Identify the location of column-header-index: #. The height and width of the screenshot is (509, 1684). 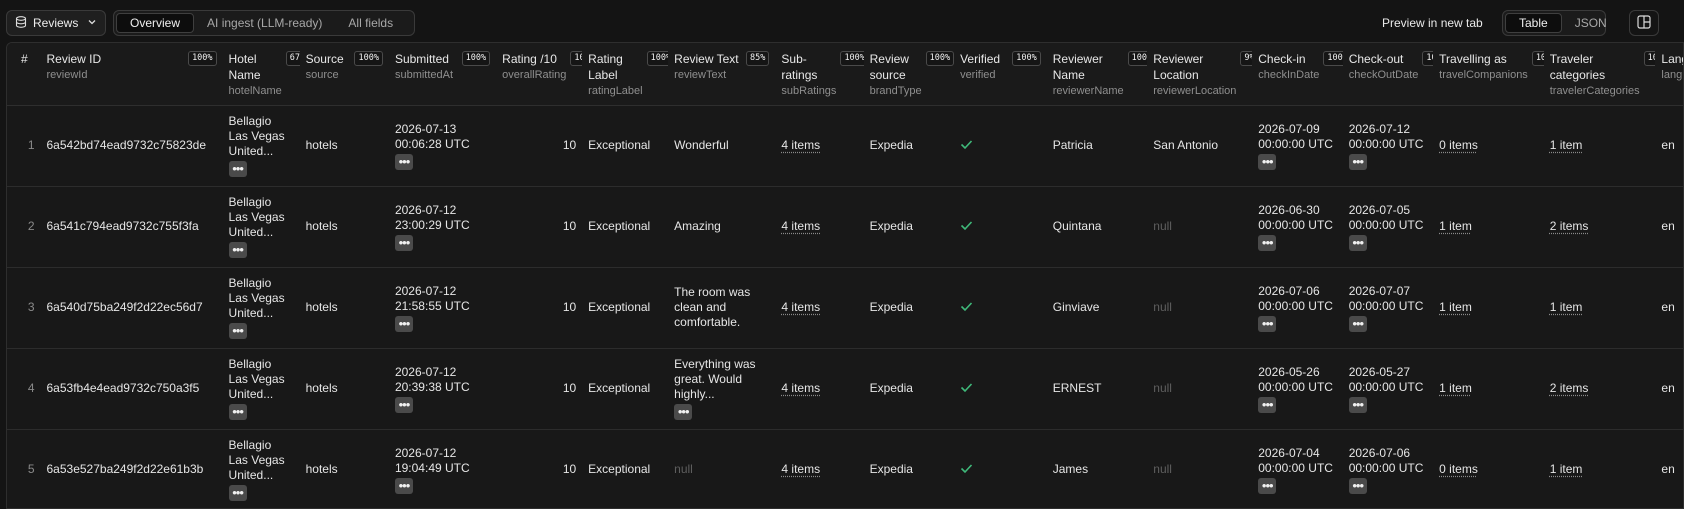
(24, 74).